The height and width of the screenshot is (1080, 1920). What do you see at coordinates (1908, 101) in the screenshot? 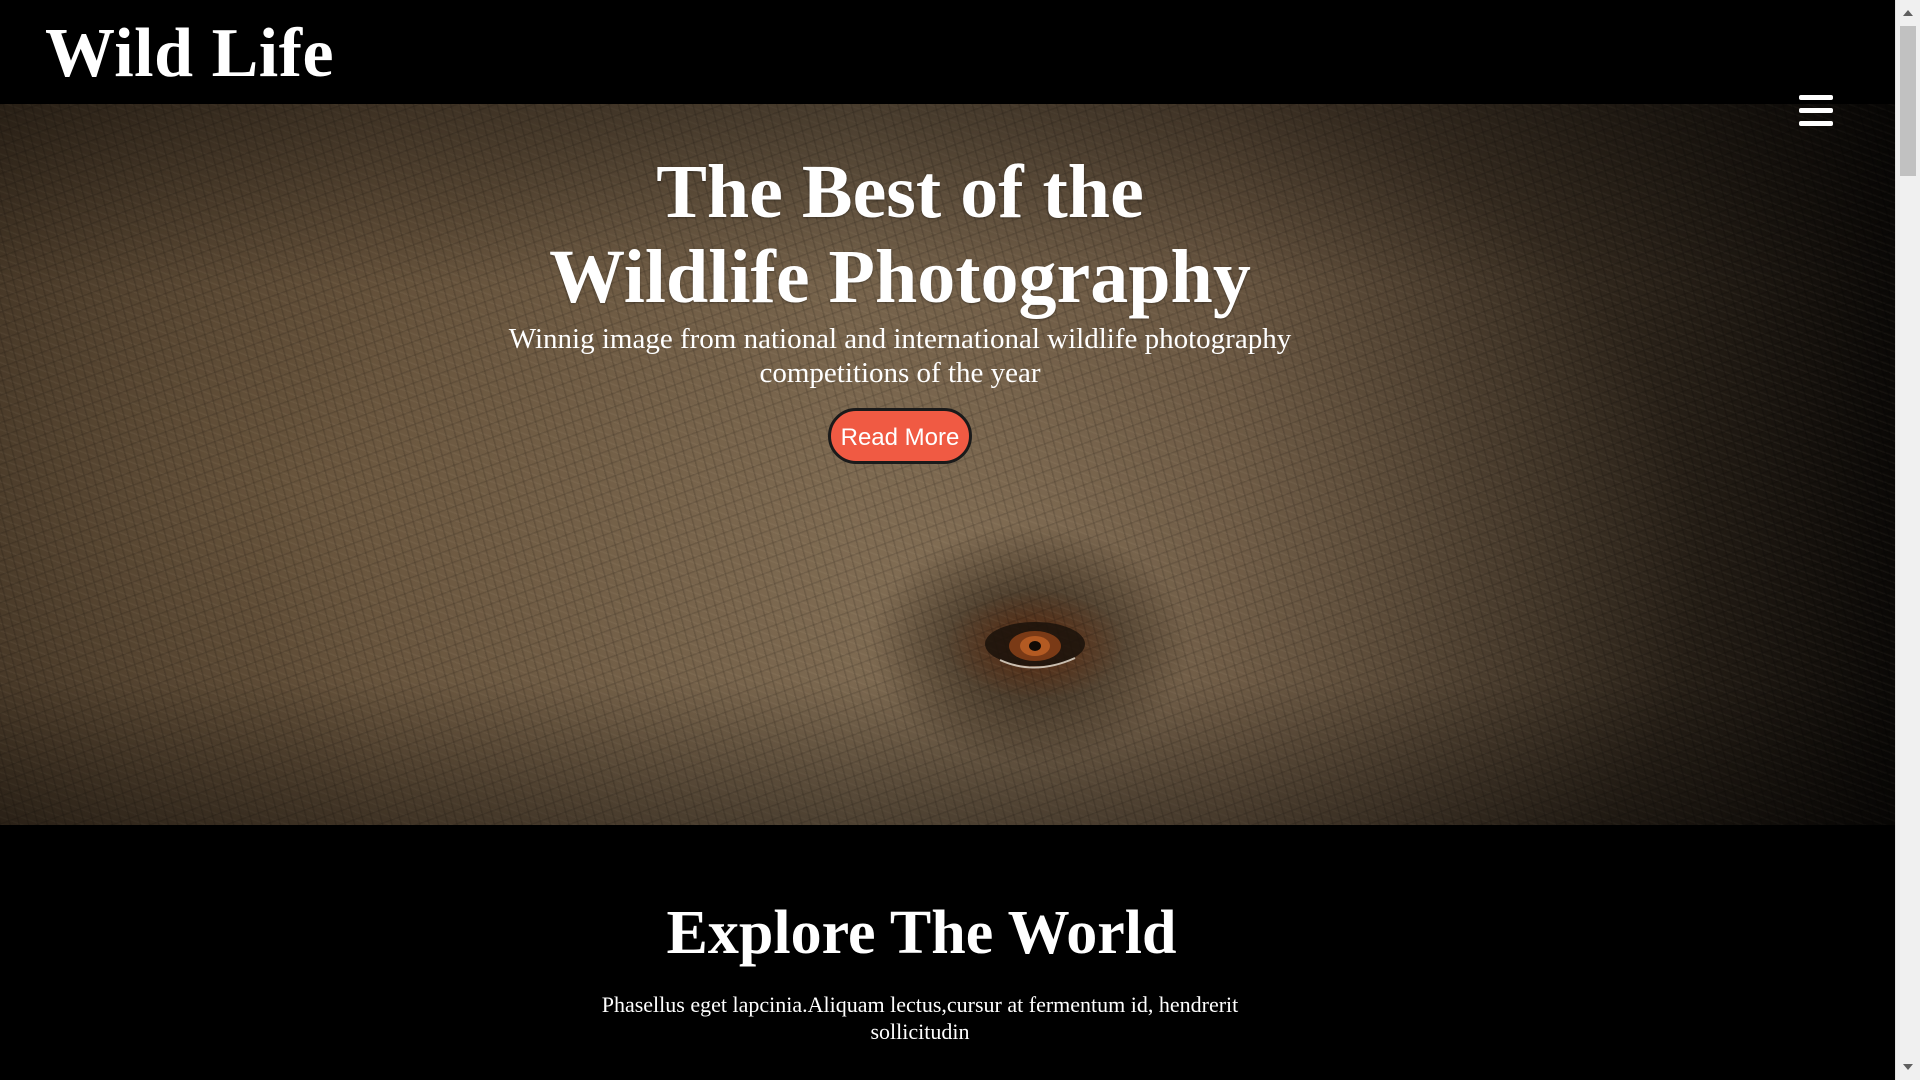
I see `scroll-thumb` at bounding box center [1908, 101].